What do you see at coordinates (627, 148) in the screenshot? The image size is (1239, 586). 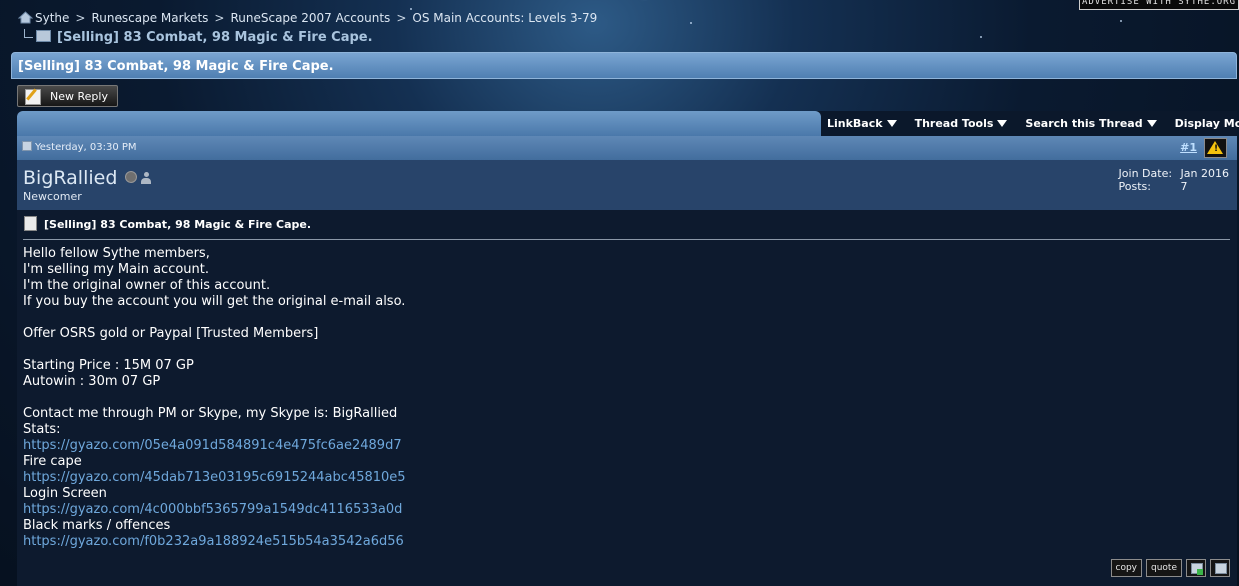 I see `post-header: Yesterday, 03:30 PM #1 !` at bounding box center [627, 148].